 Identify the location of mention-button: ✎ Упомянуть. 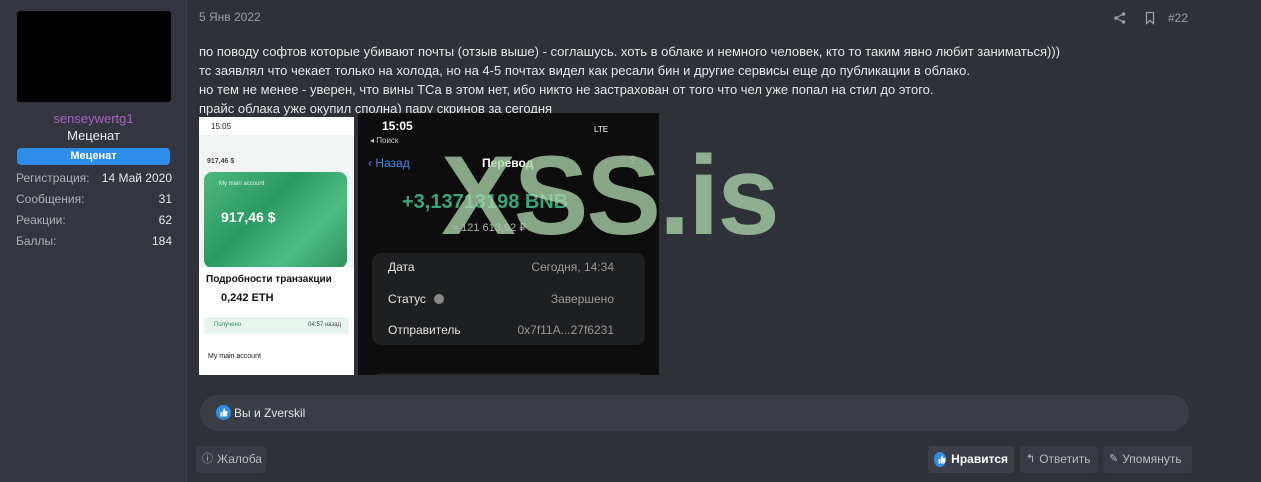
(1147, 459).